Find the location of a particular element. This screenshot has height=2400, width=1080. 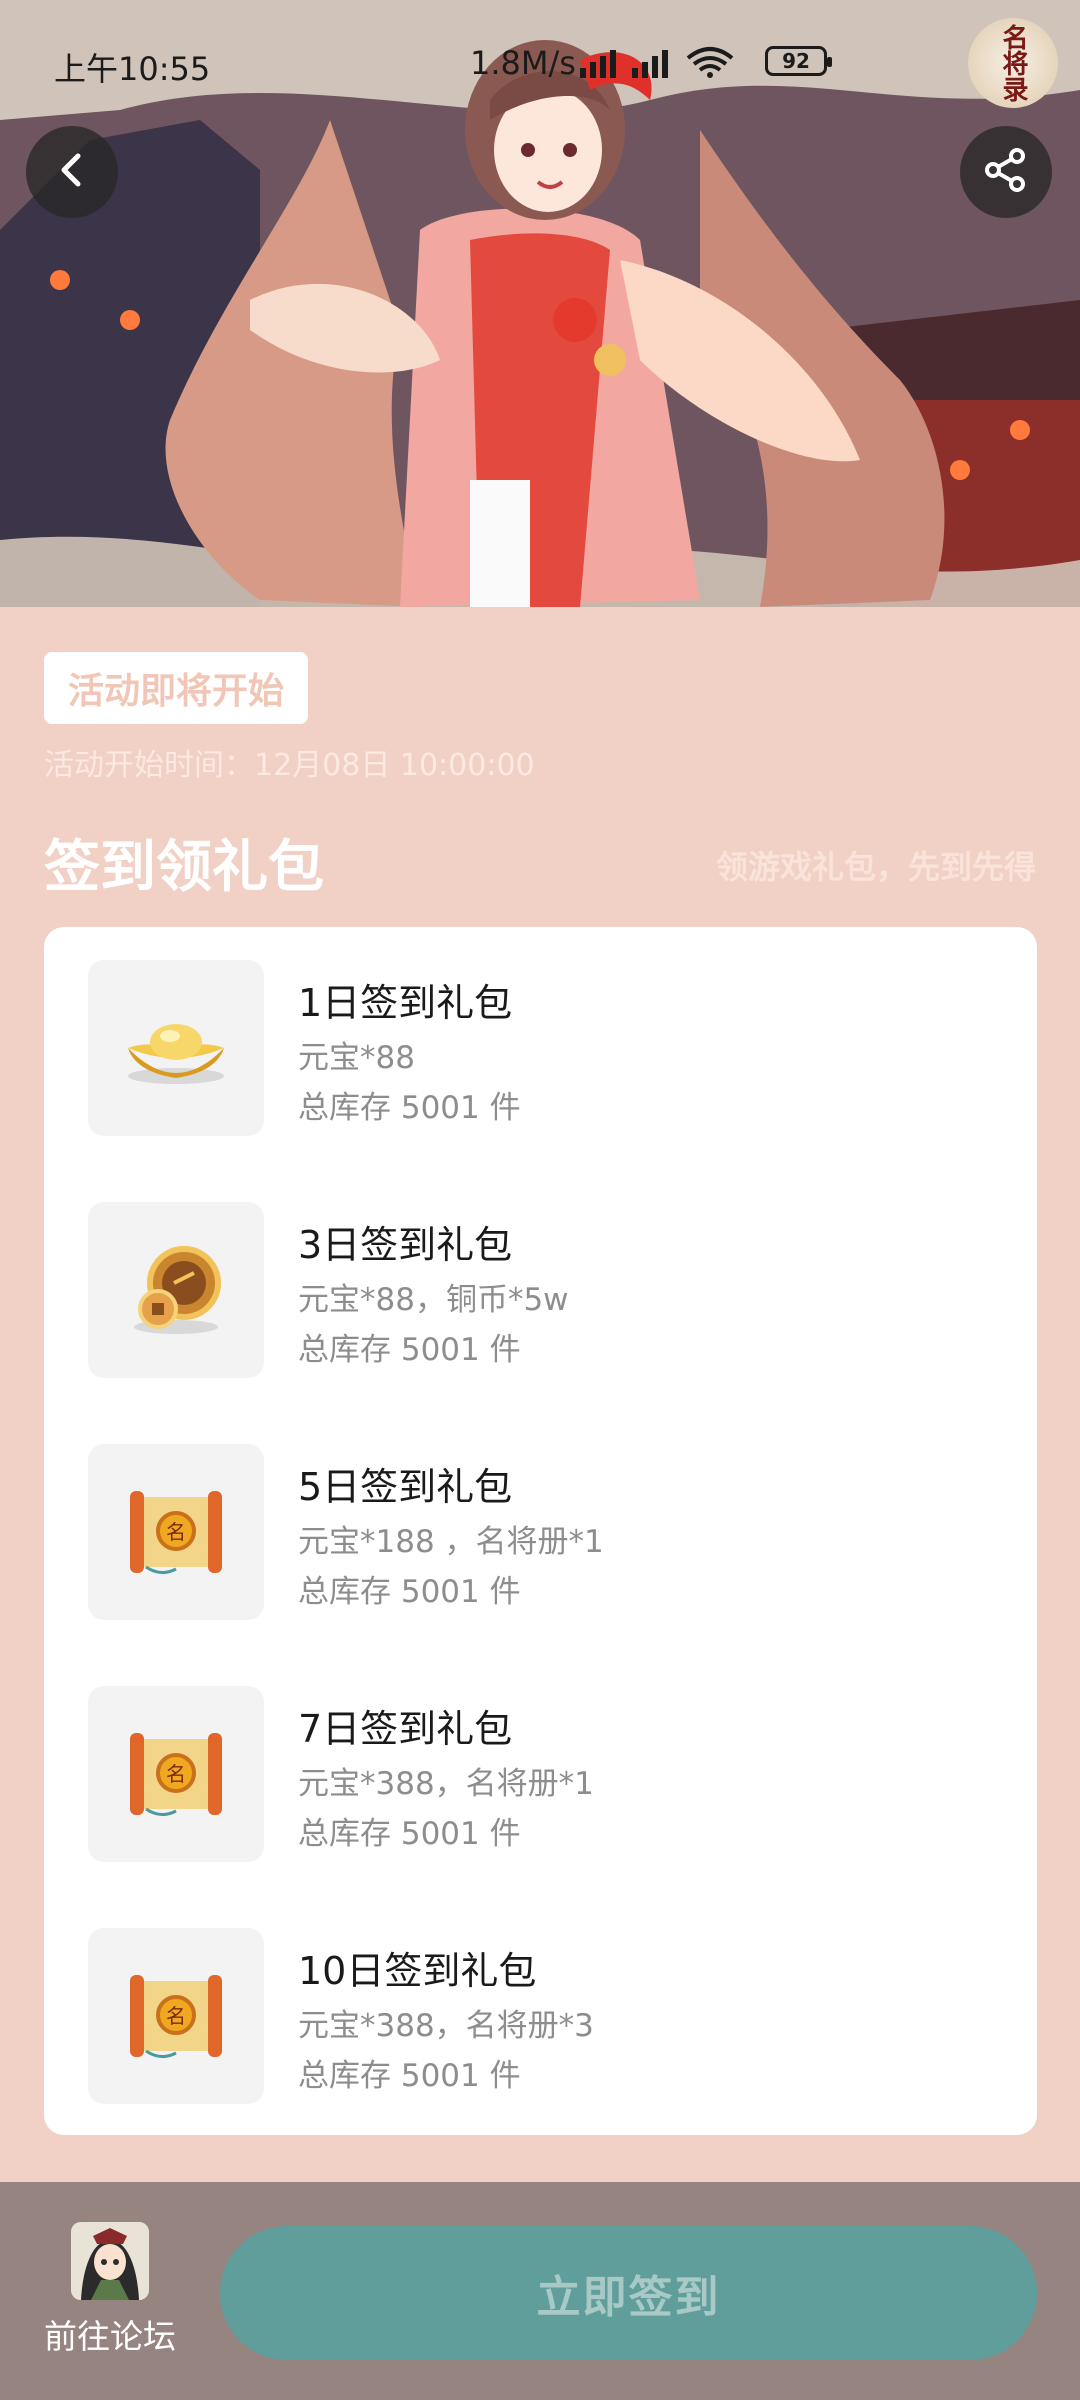

event-start-time: 活动开始时间：12月08日 10:00:00 is located at coordinates (289, 765).